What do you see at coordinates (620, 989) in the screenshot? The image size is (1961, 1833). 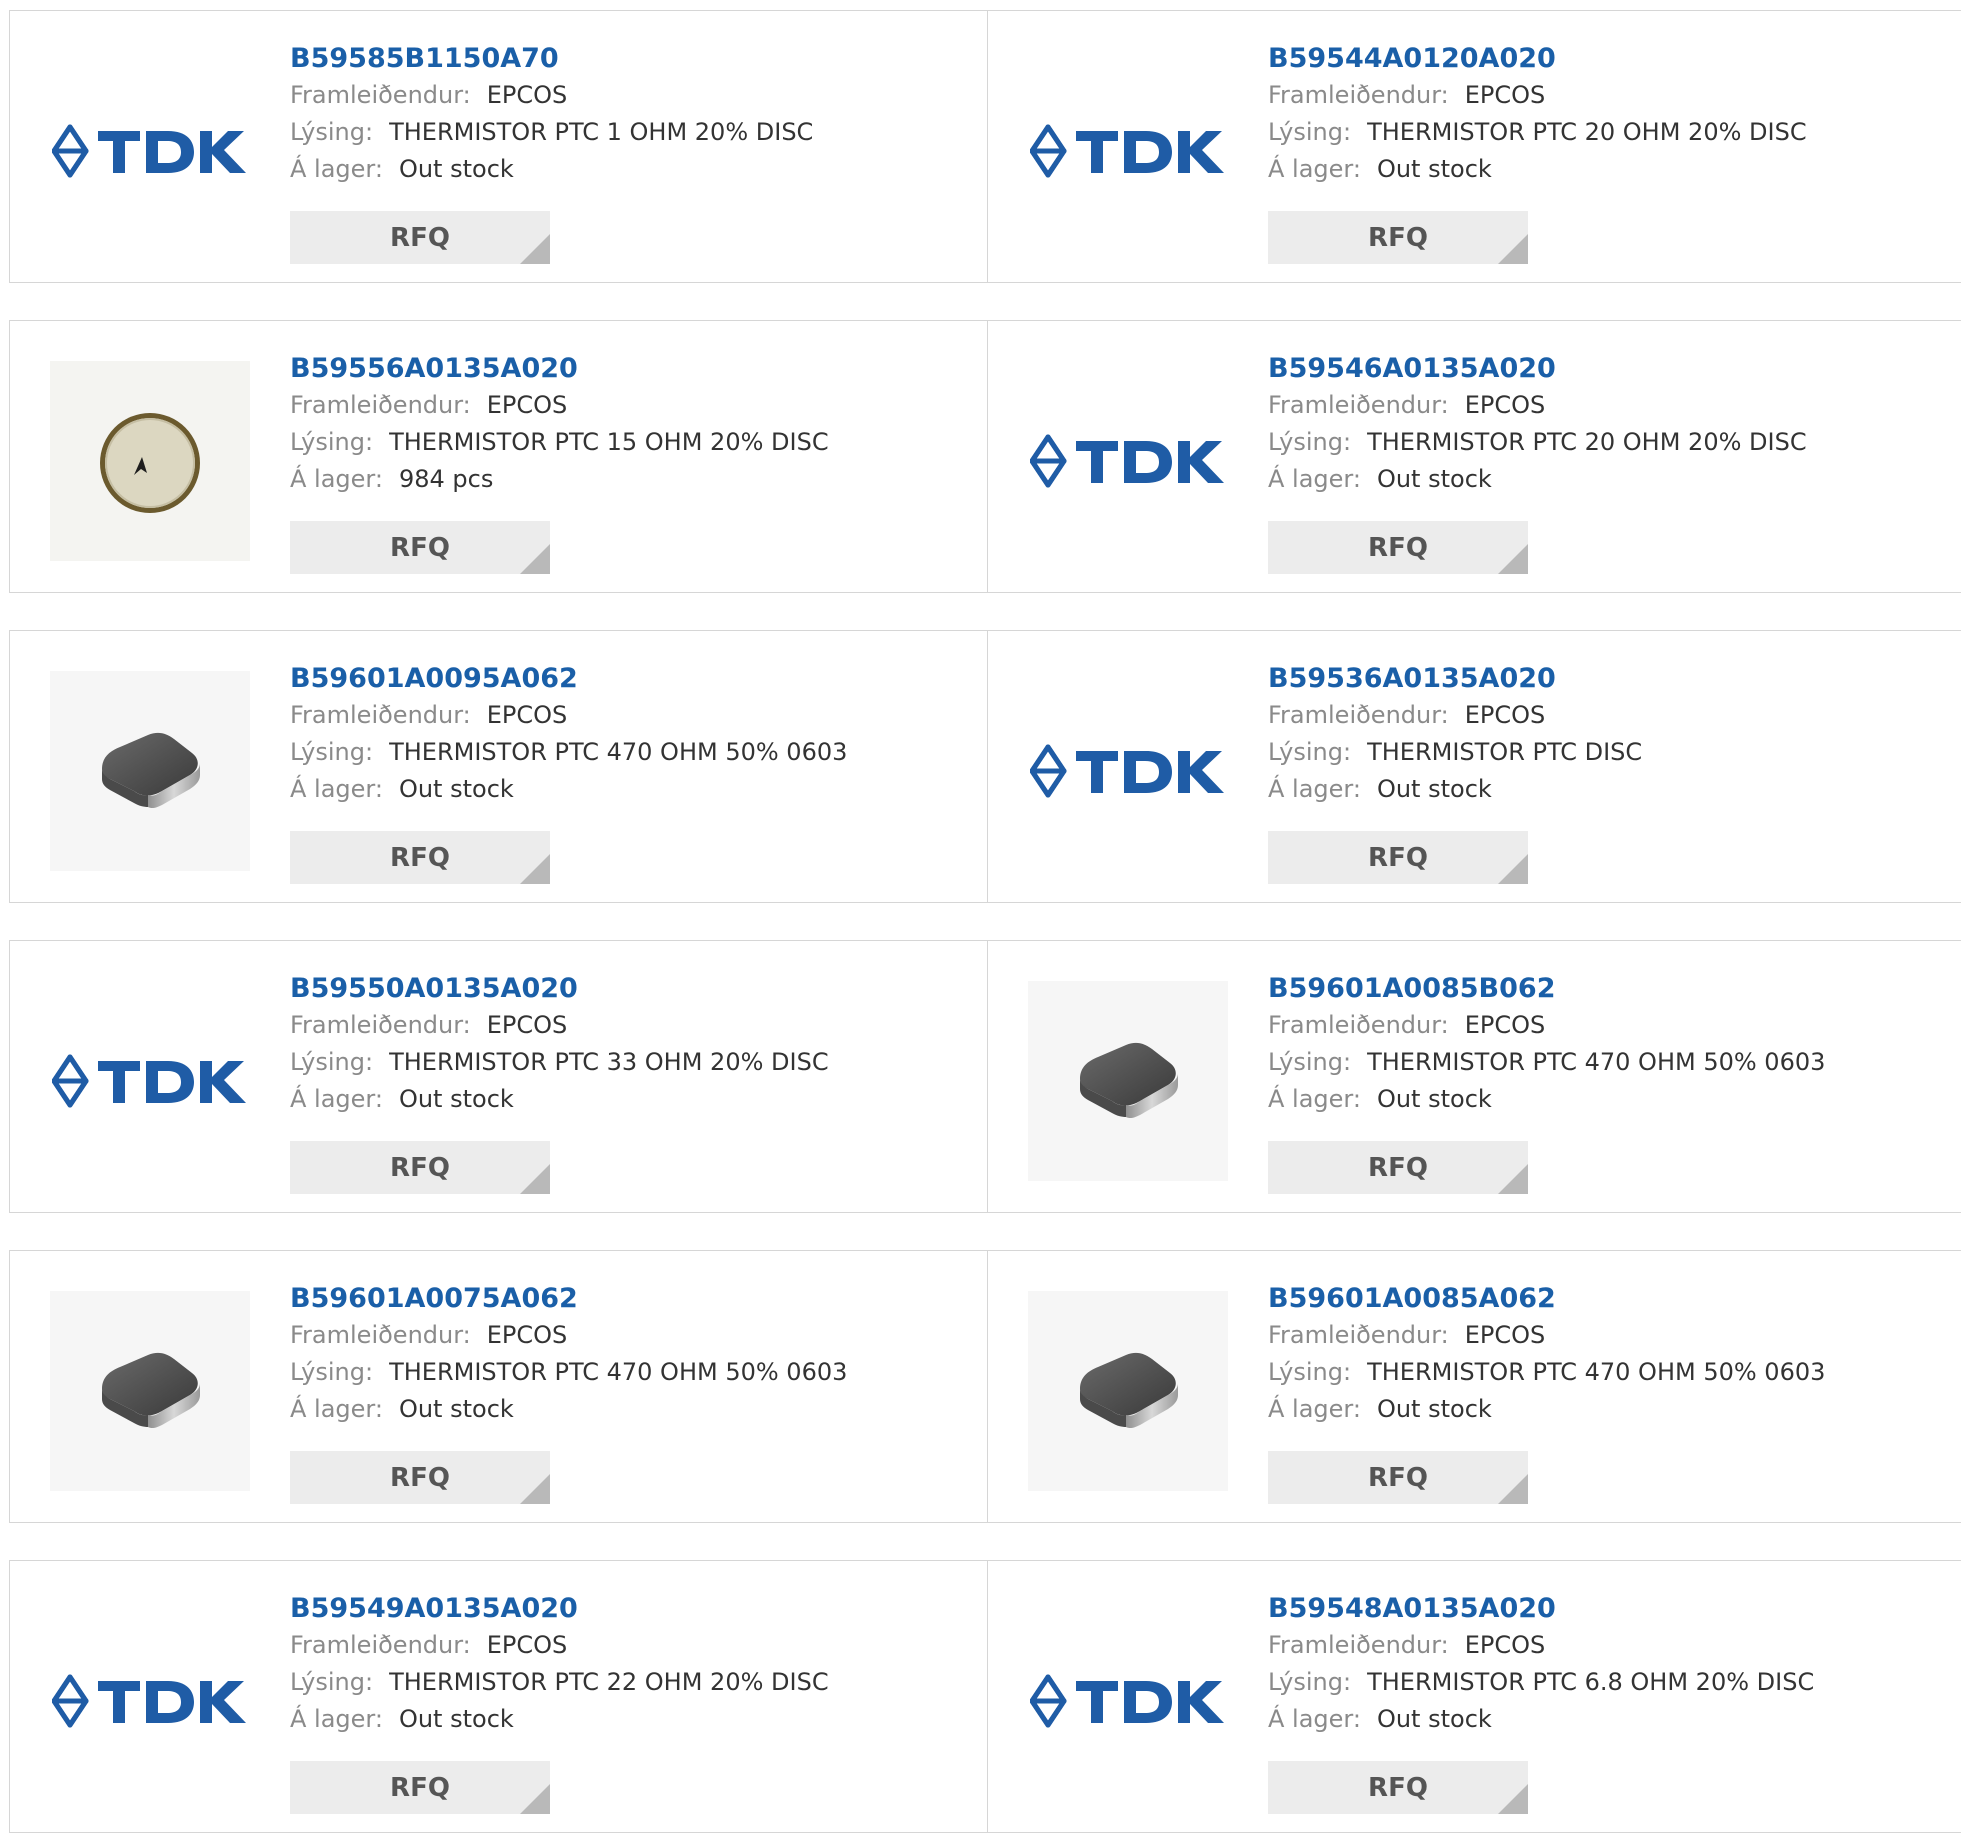 I see `part-number-link: B59550A0135A020` at bounding box center [620, 989].